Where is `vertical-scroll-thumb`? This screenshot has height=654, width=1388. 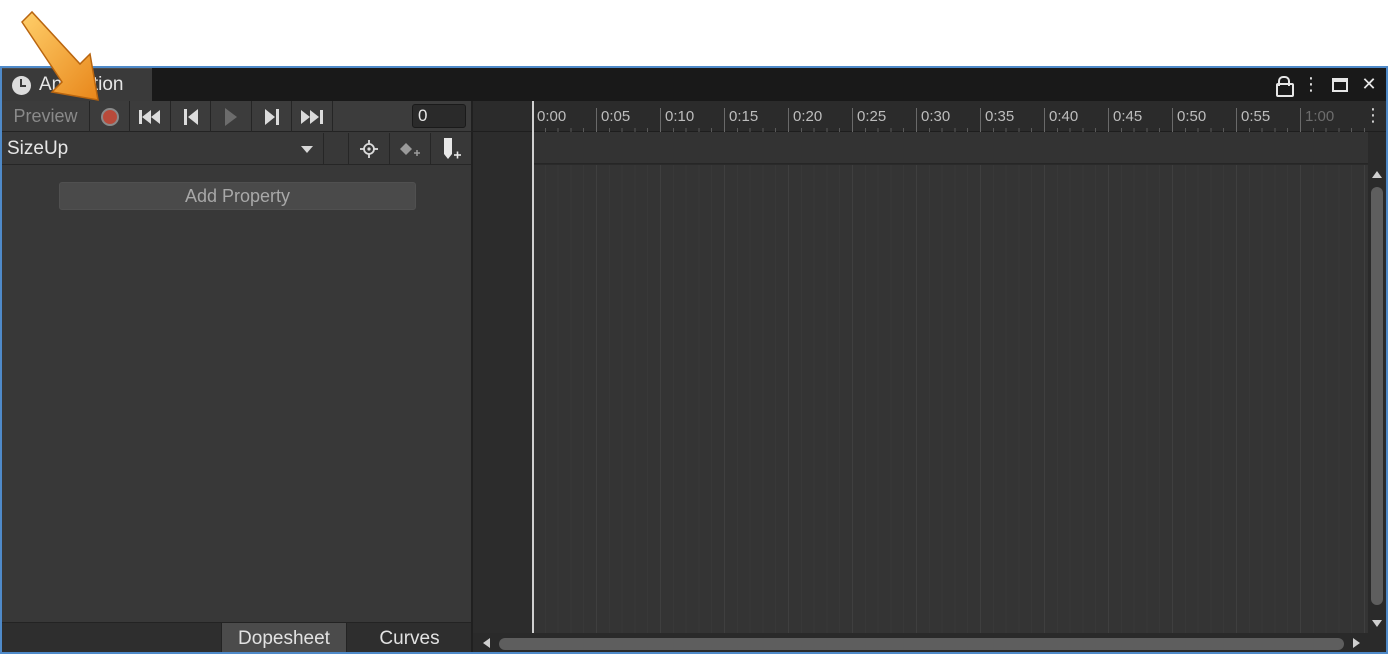 vertical-scroll-thumb is located at coordinates (1377, 396).